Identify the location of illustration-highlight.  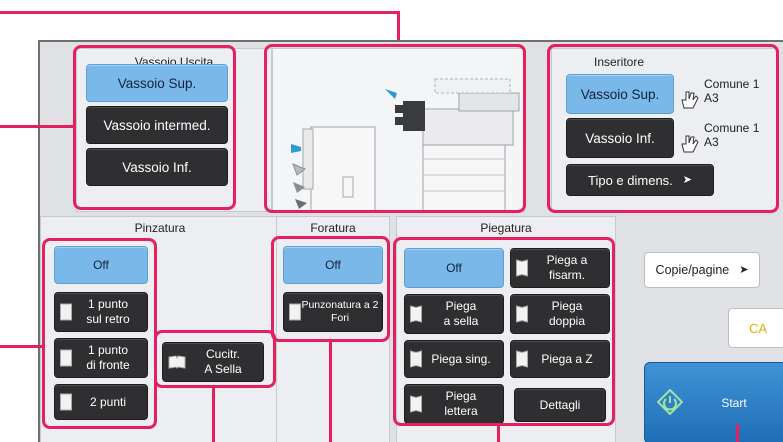
(395, 128).